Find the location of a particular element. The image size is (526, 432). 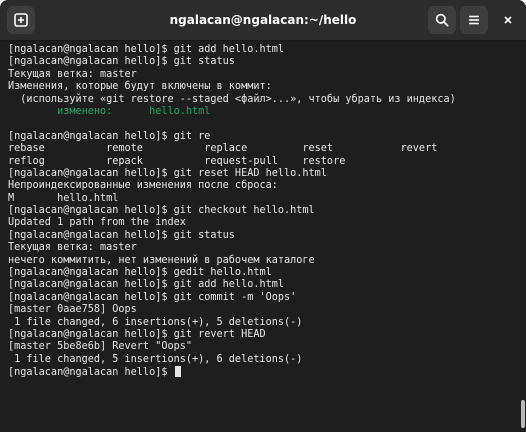

close-icon is located at coordinates (508, 20).